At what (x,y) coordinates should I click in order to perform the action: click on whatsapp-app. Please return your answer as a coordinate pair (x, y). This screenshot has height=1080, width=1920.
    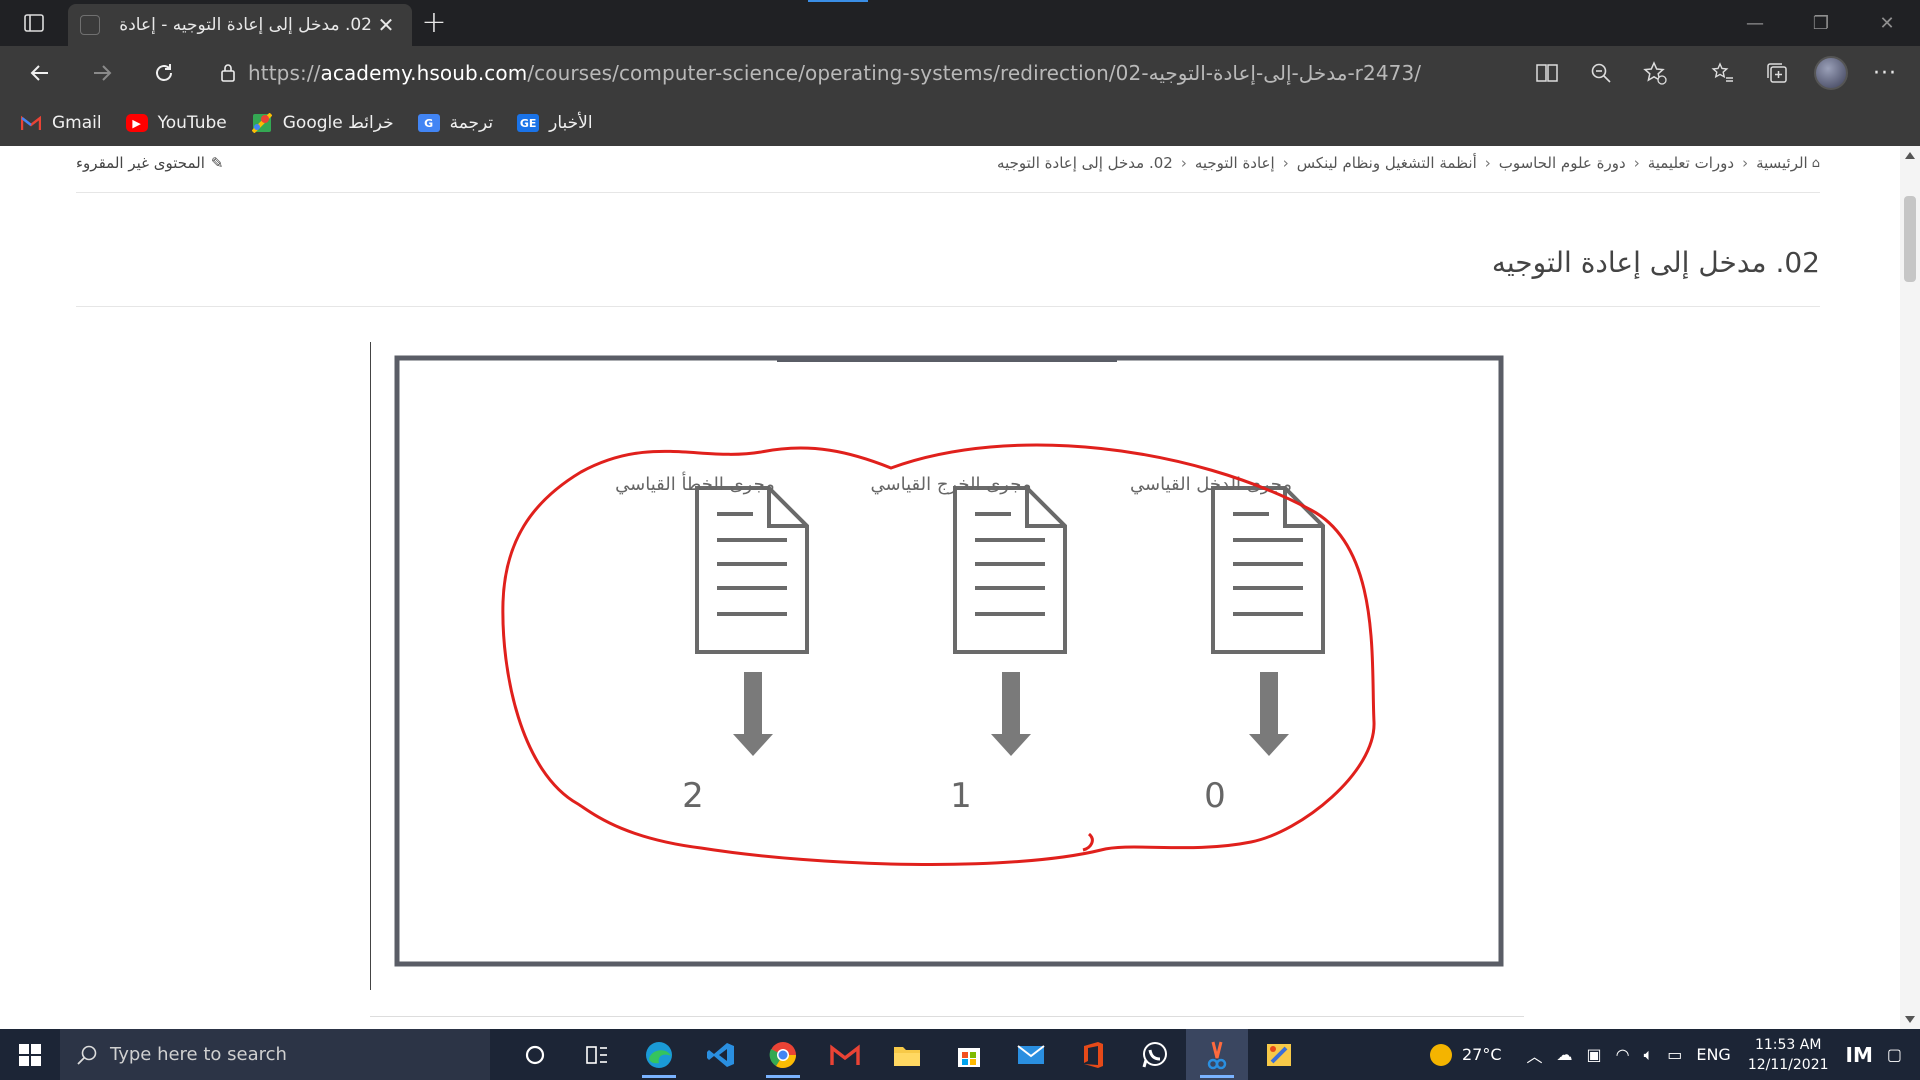
    Looking at the image, I should click on (1155, 1054).